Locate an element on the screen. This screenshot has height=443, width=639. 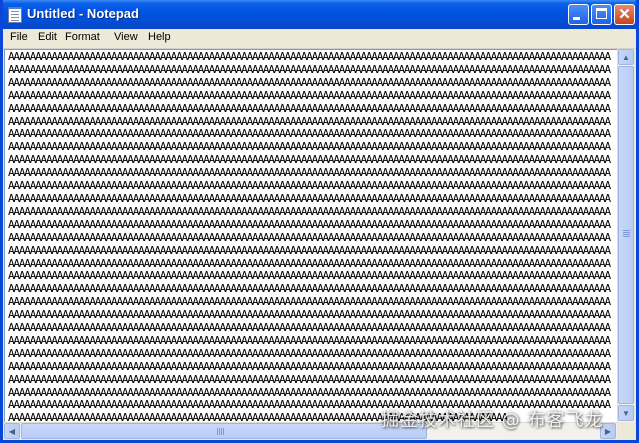
vertical-scroll-thumb is located at coordinates (626, 235).